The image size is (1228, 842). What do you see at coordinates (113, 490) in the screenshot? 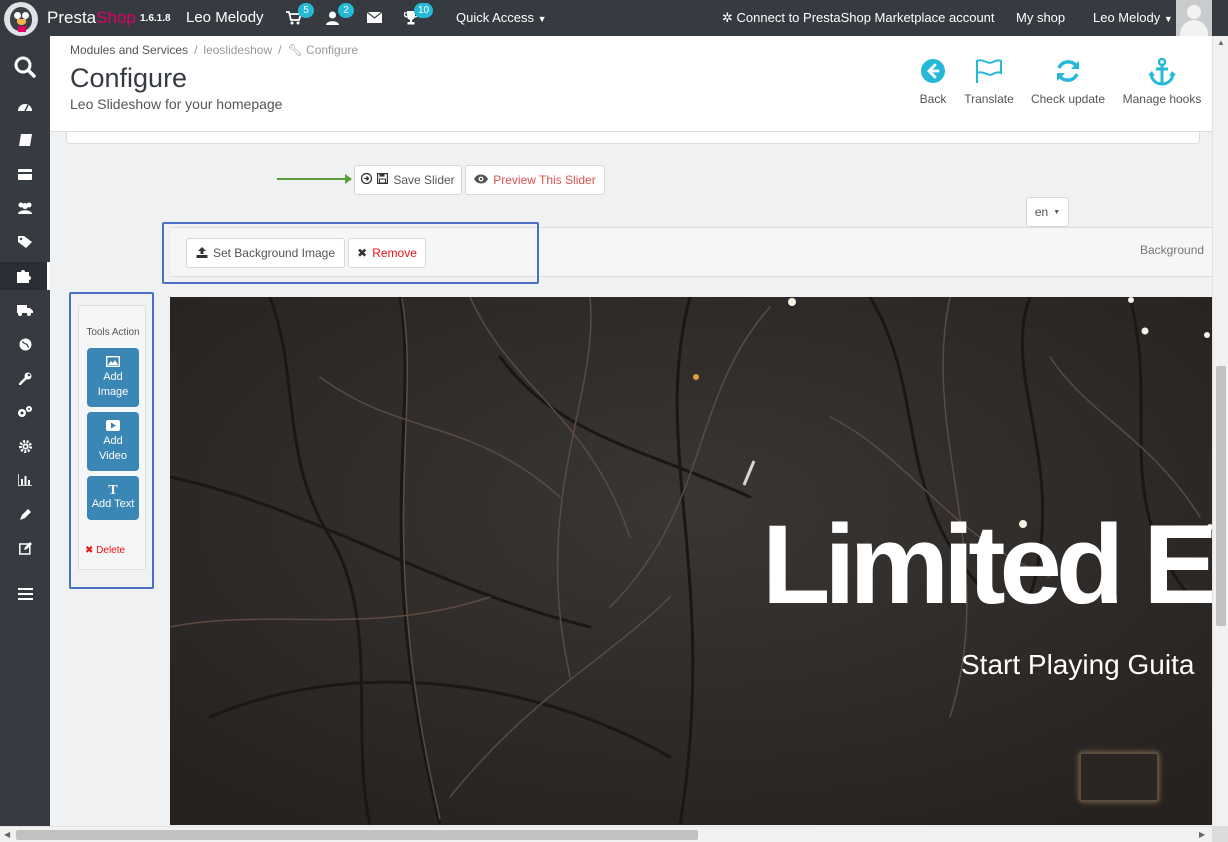
I see `text-icon: T` at bounding box center [113, 490].